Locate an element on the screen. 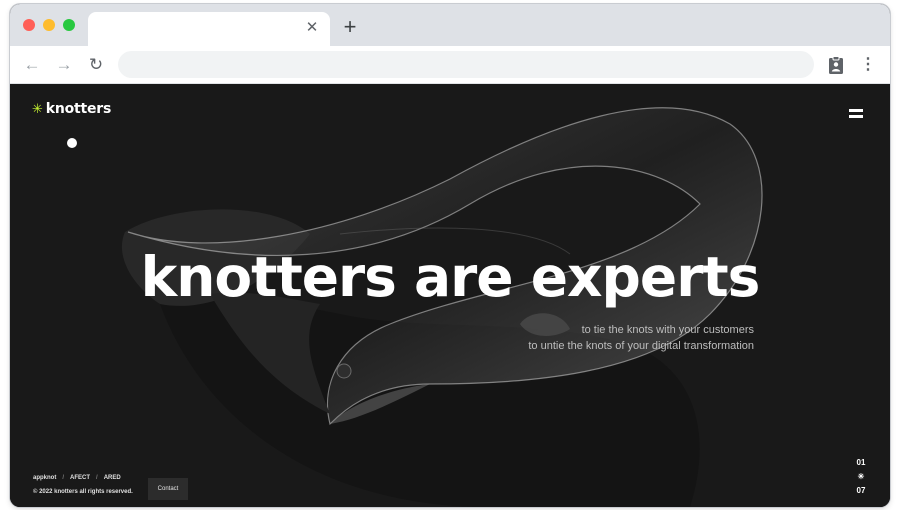  close-window-button is located at coordinates (29, 25).